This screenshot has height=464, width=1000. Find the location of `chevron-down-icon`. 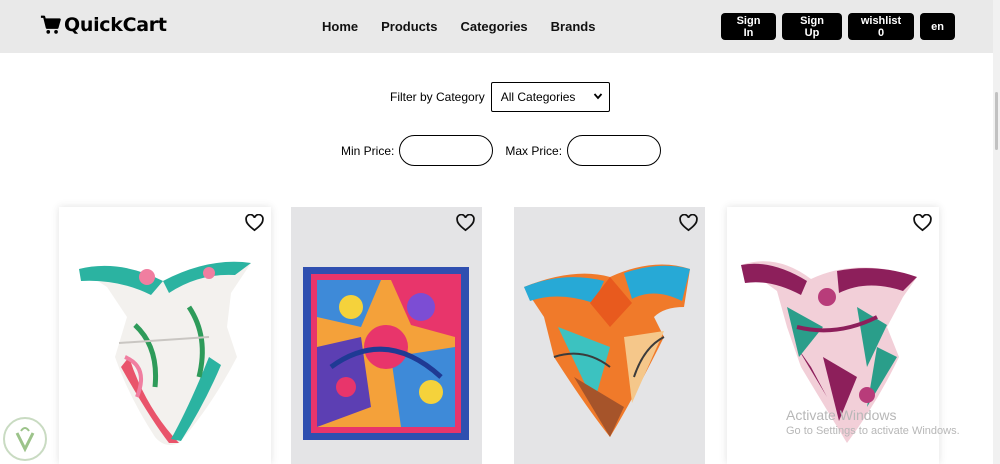

chevron-down-icon is located at coordinates (597, 96).